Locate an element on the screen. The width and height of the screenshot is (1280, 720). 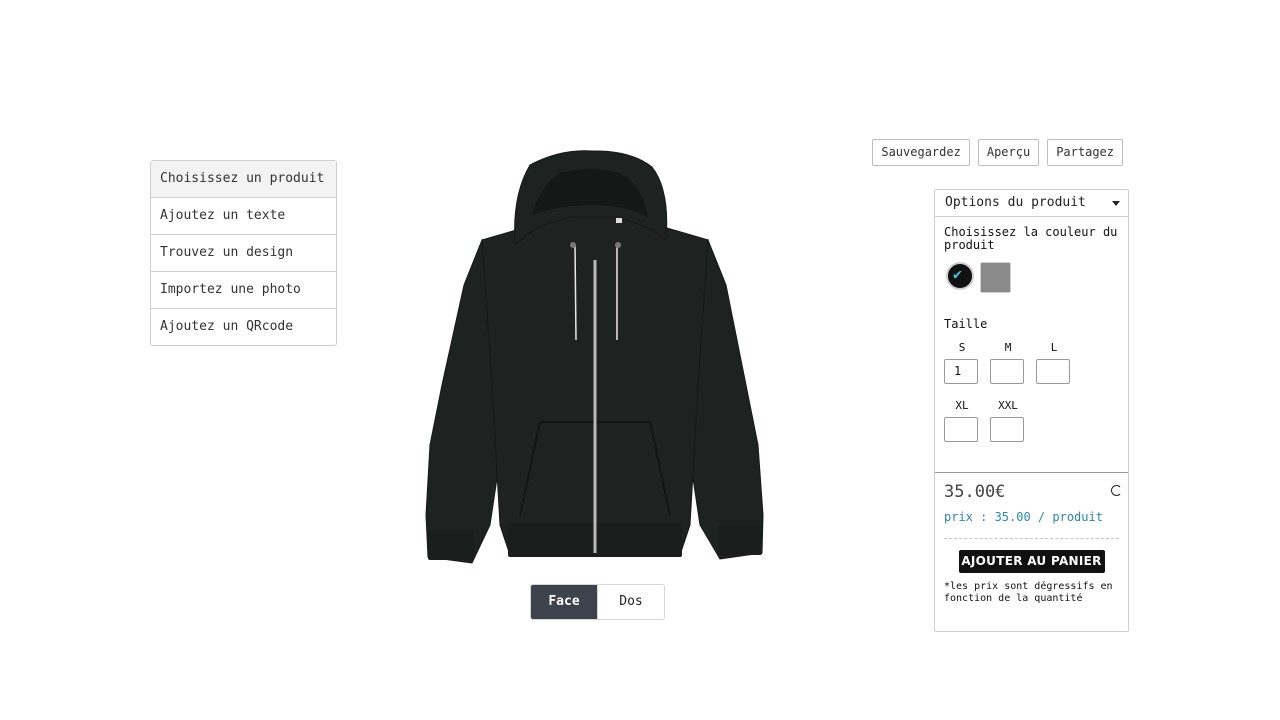
menu-item-add-text: Ajoutez un texte is located at coordinates (243, 216).